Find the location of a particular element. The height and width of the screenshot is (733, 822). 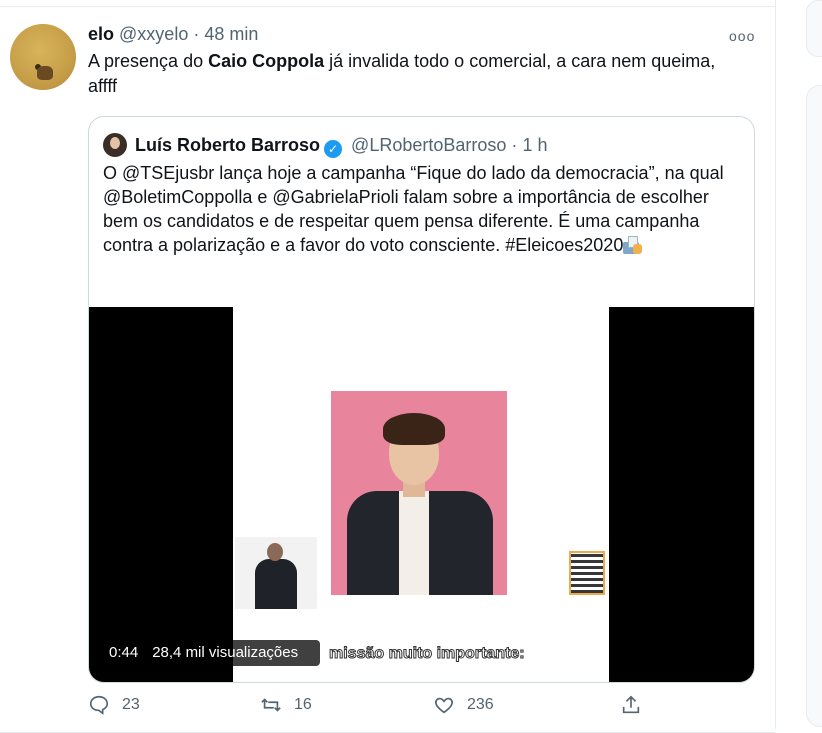

retweet-count: 16 is located at coordinates (303, 704).